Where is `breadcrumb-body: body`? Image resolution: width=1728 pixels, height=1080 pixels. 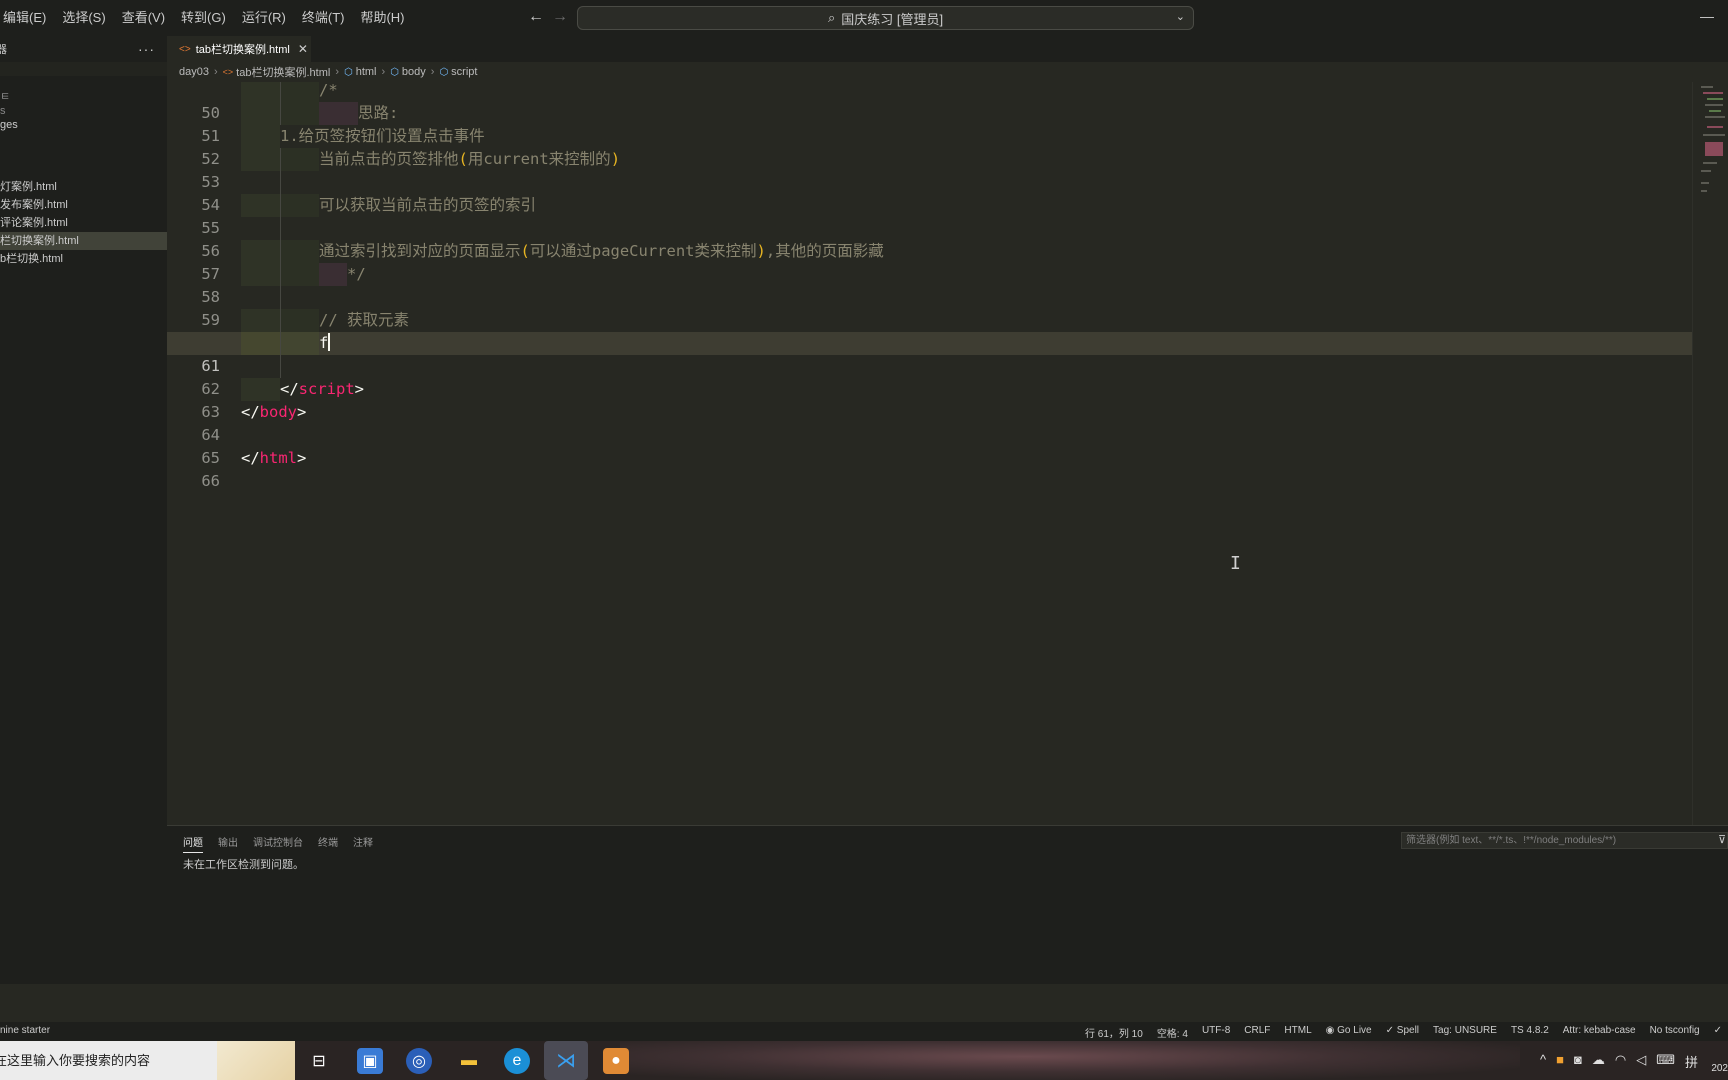
breadcrumb-body: body is located at coordinates (414, 72).